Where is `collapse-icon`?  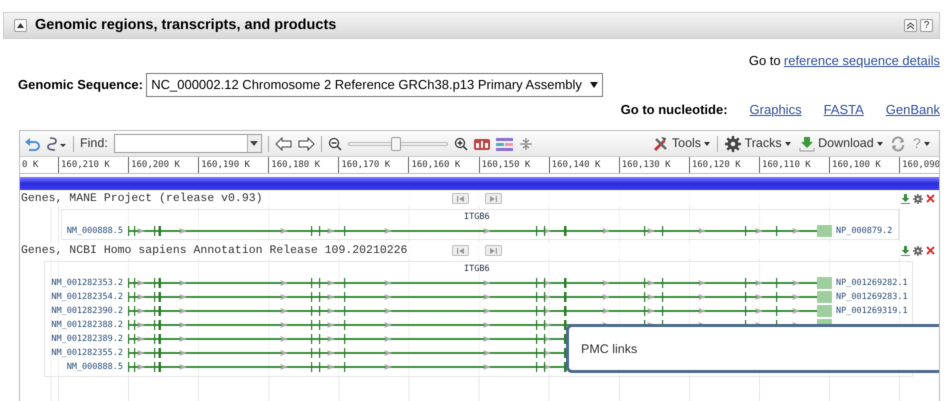 collapse-icon is located at coordinates (20, 25).